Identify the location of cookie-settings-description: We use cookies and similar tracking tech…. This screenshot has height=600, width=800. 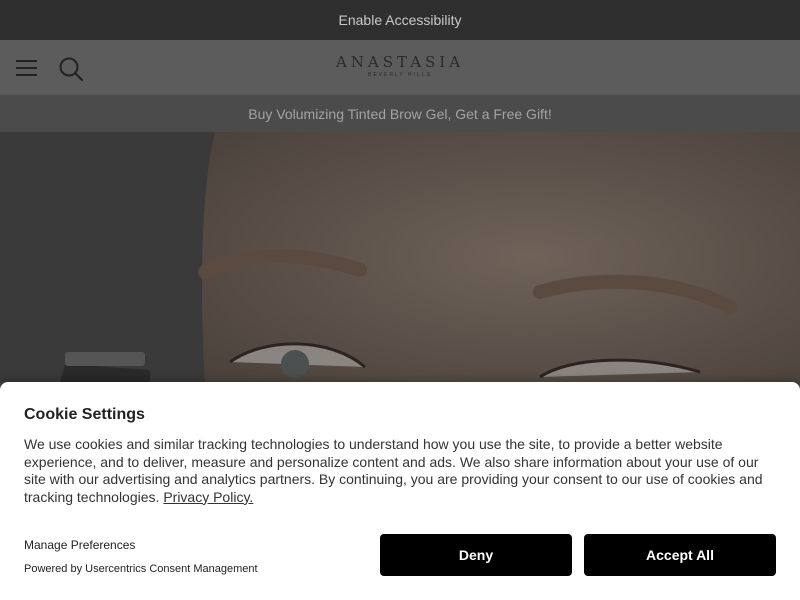
(400, 471).